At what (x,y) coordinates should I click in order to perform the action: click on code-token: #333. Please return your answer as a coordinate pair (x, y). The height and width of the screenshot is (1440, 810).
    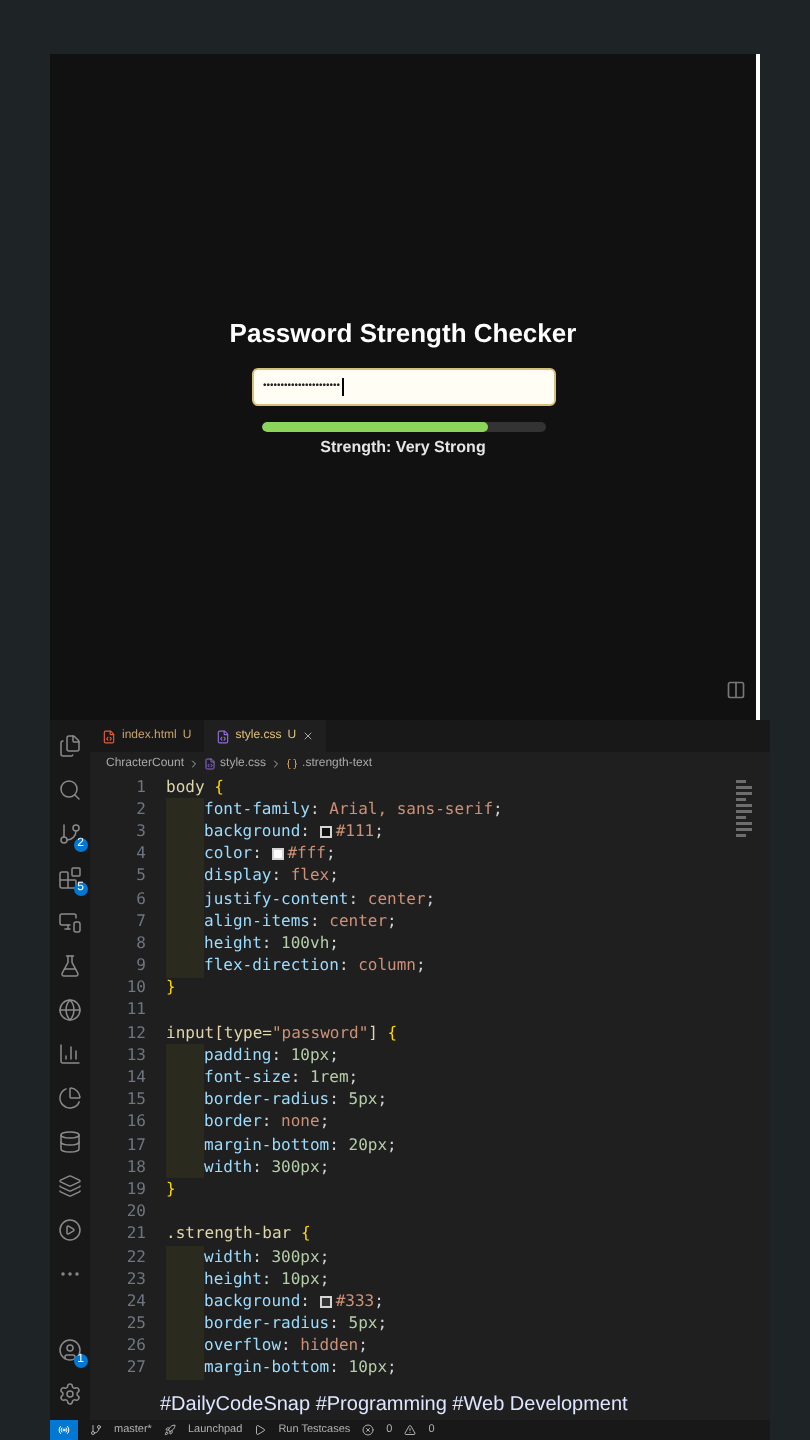
    Looking at the image, I should click on (355, 1301).